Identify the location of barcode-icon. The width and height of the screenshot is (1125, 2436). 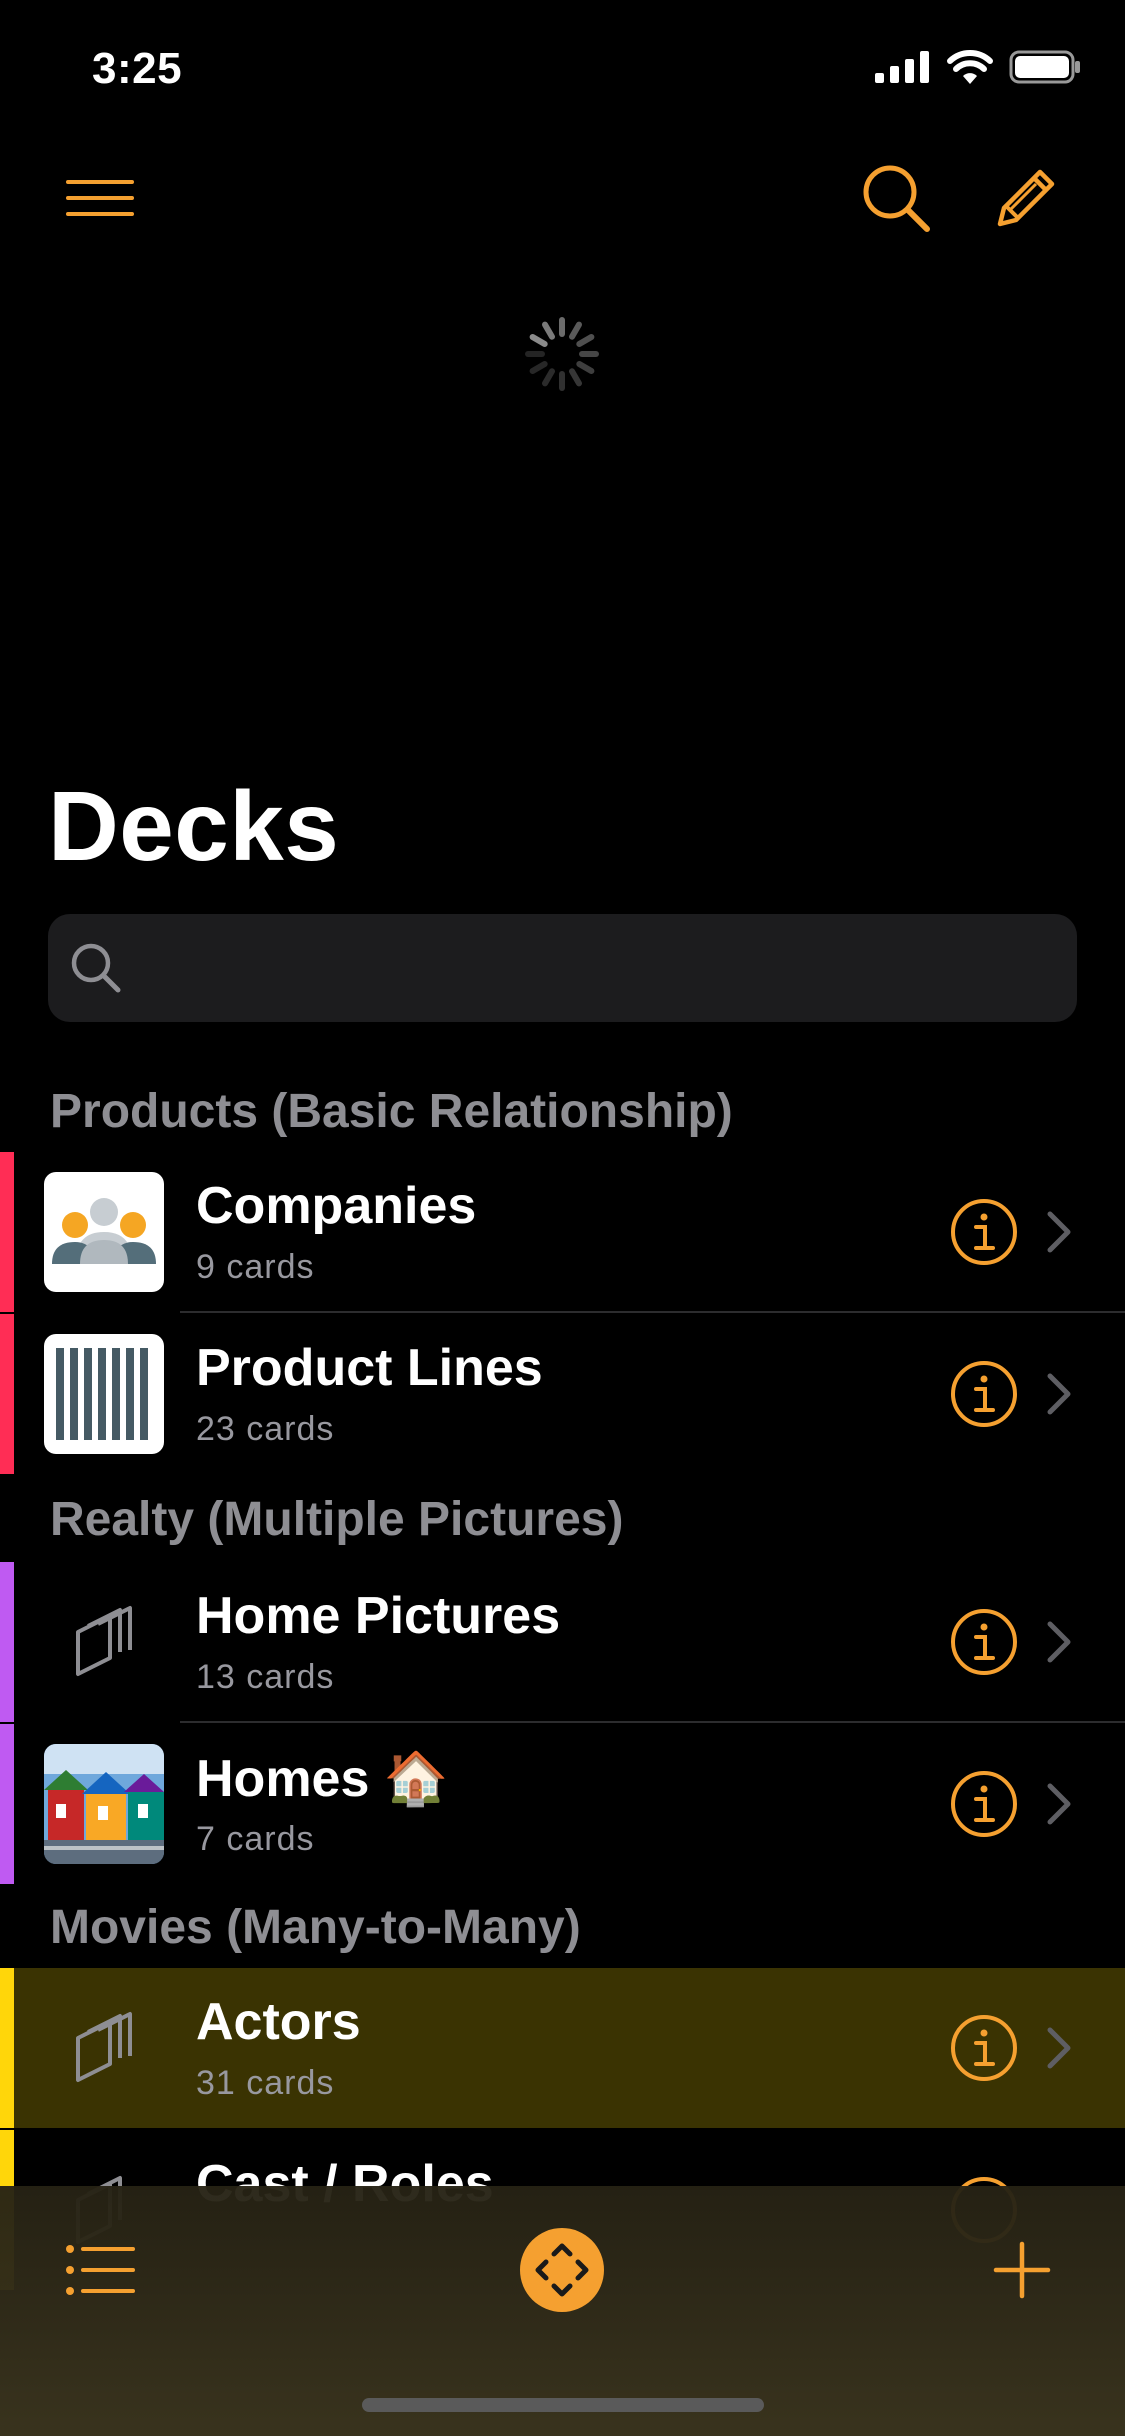
(104, 1394).